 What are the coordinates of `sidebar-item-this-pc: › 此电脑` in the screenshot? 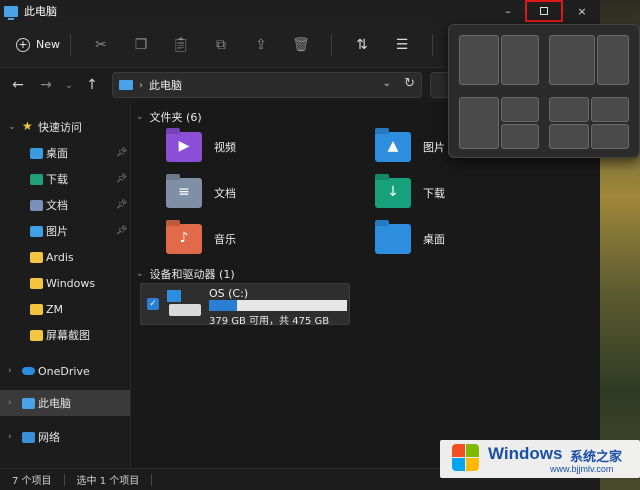 It's located at (65, 403).